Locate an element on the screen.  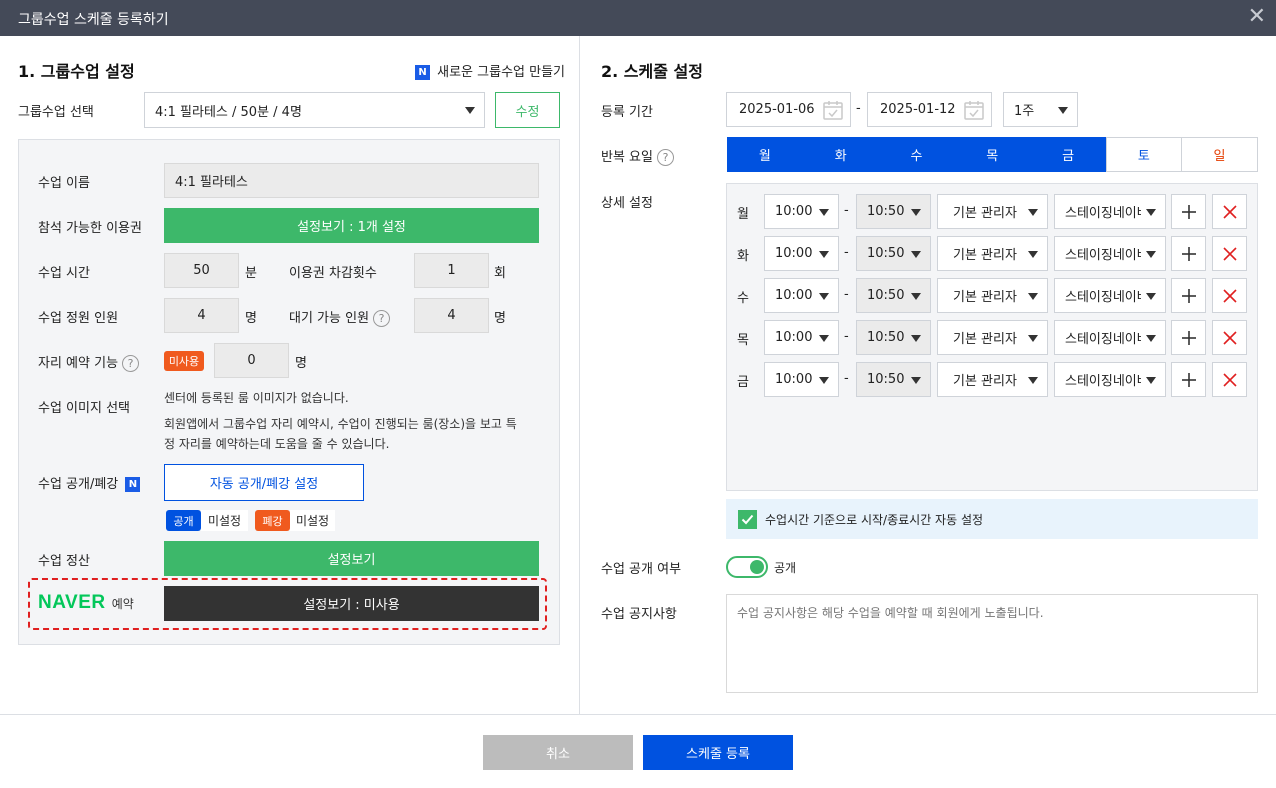
new-group-link: N 새로운 그룹수업 만들기 is located at coordinates (490, 70).